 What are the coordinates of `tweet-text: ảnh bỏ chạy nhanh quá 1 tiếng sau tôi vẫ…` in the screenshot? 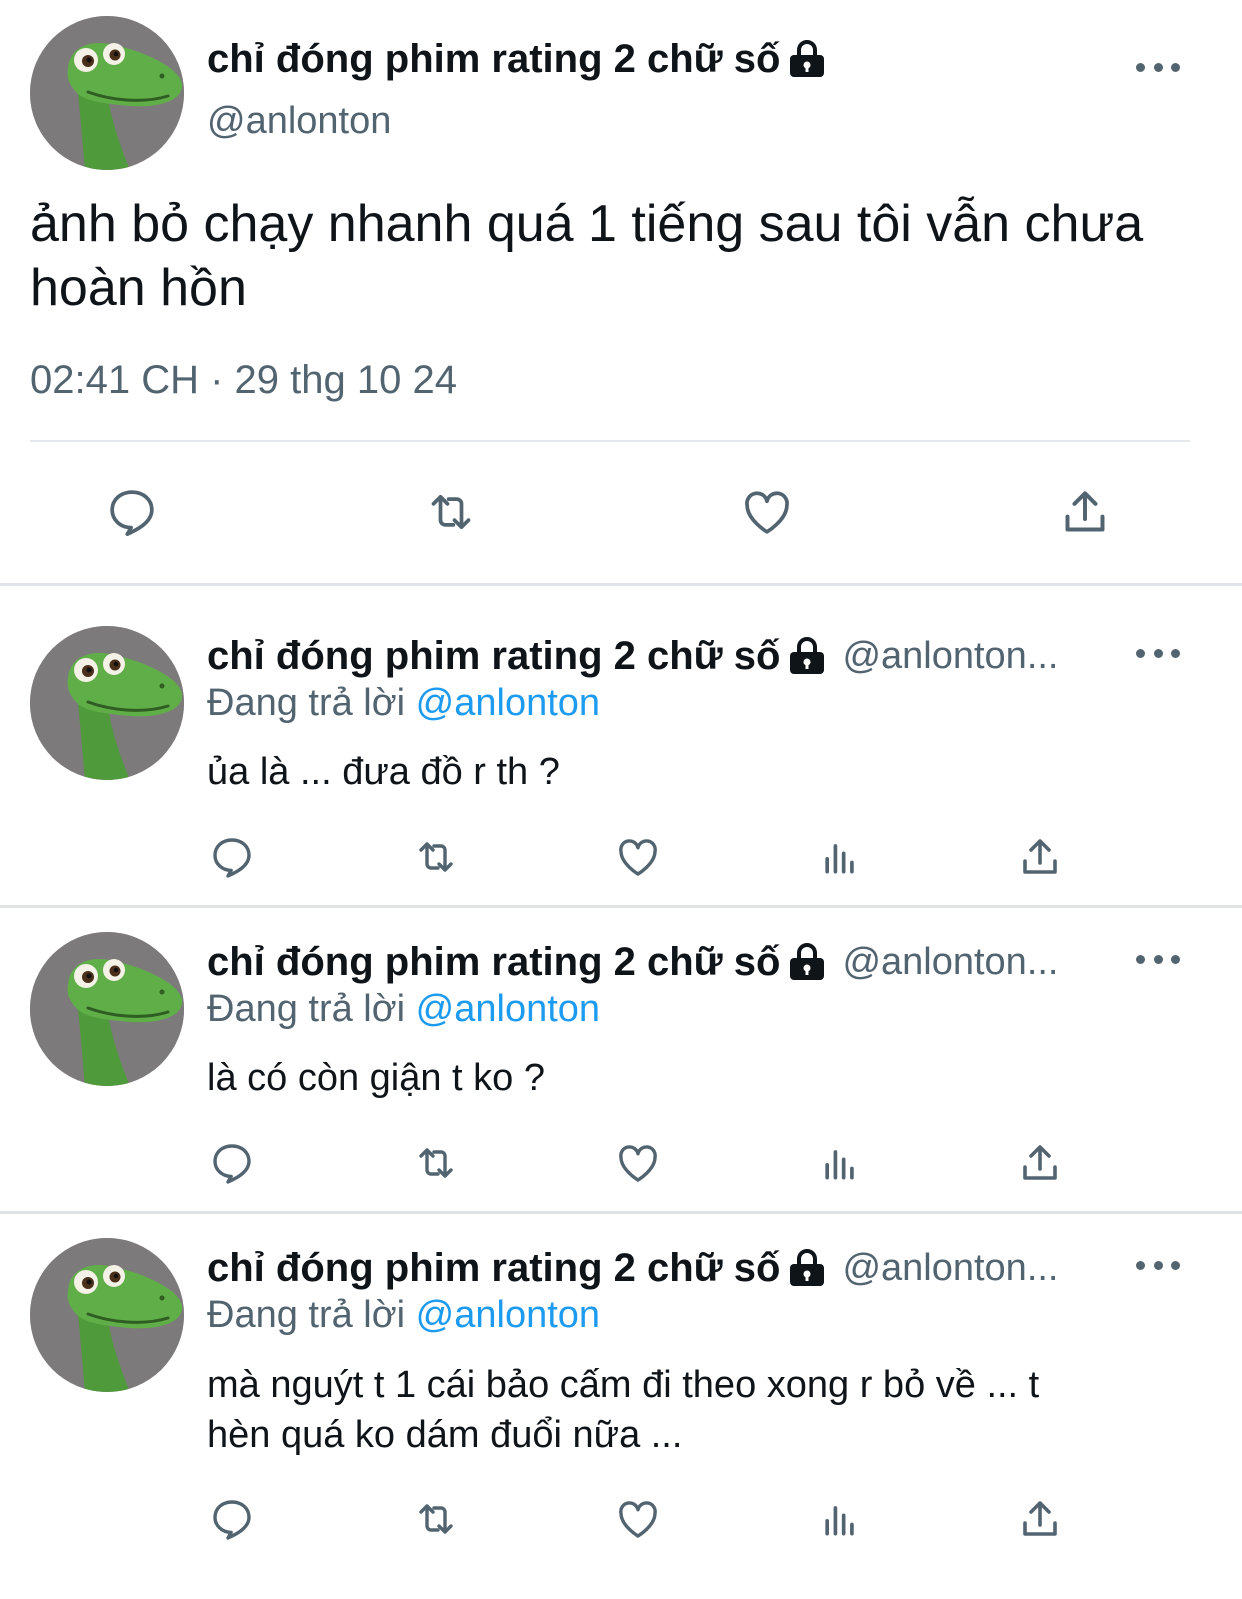 It's located at (586, 256).